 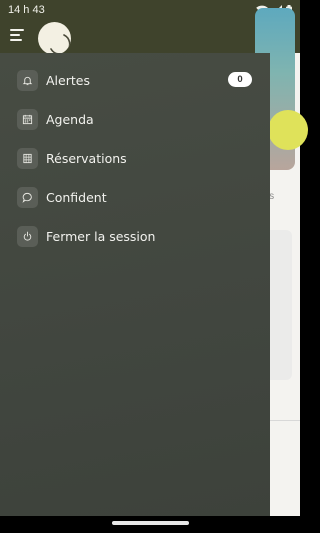 I want to click on drawer-item-label: Fermer la session, so click(x=101, y=236).